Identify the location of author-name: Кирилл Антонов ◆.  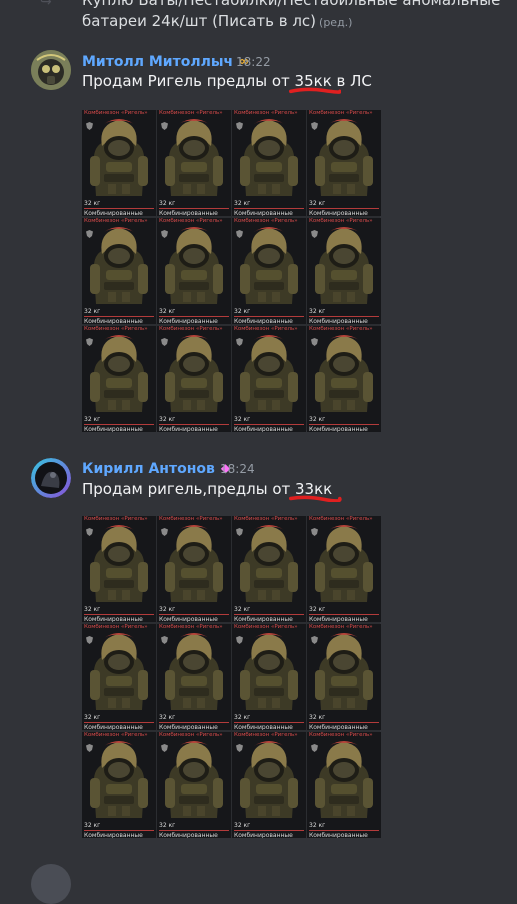
(156, 469).